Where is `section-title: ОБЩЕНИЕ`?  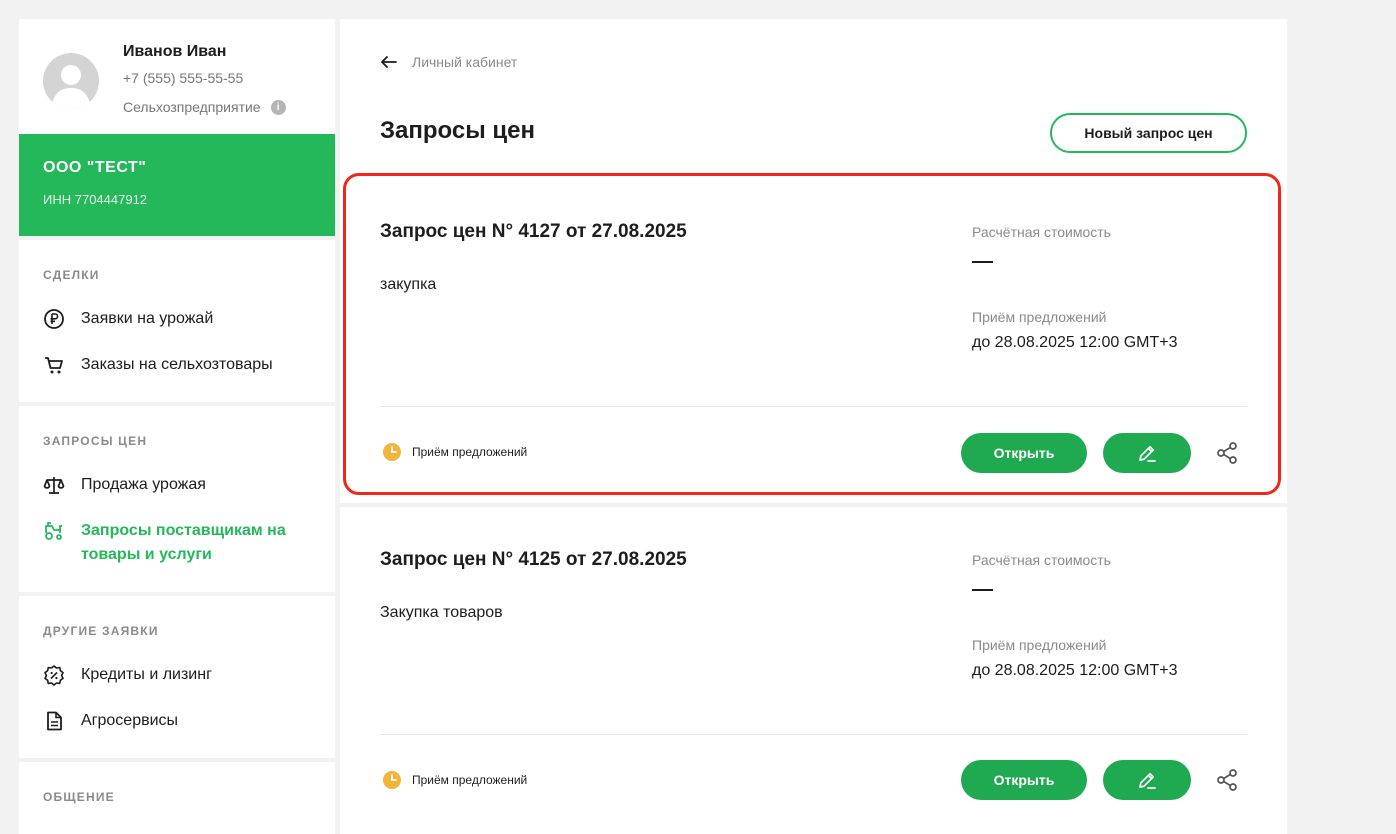
section-title: ОБЩЕНИЕ is located at coordinates (79, 797).